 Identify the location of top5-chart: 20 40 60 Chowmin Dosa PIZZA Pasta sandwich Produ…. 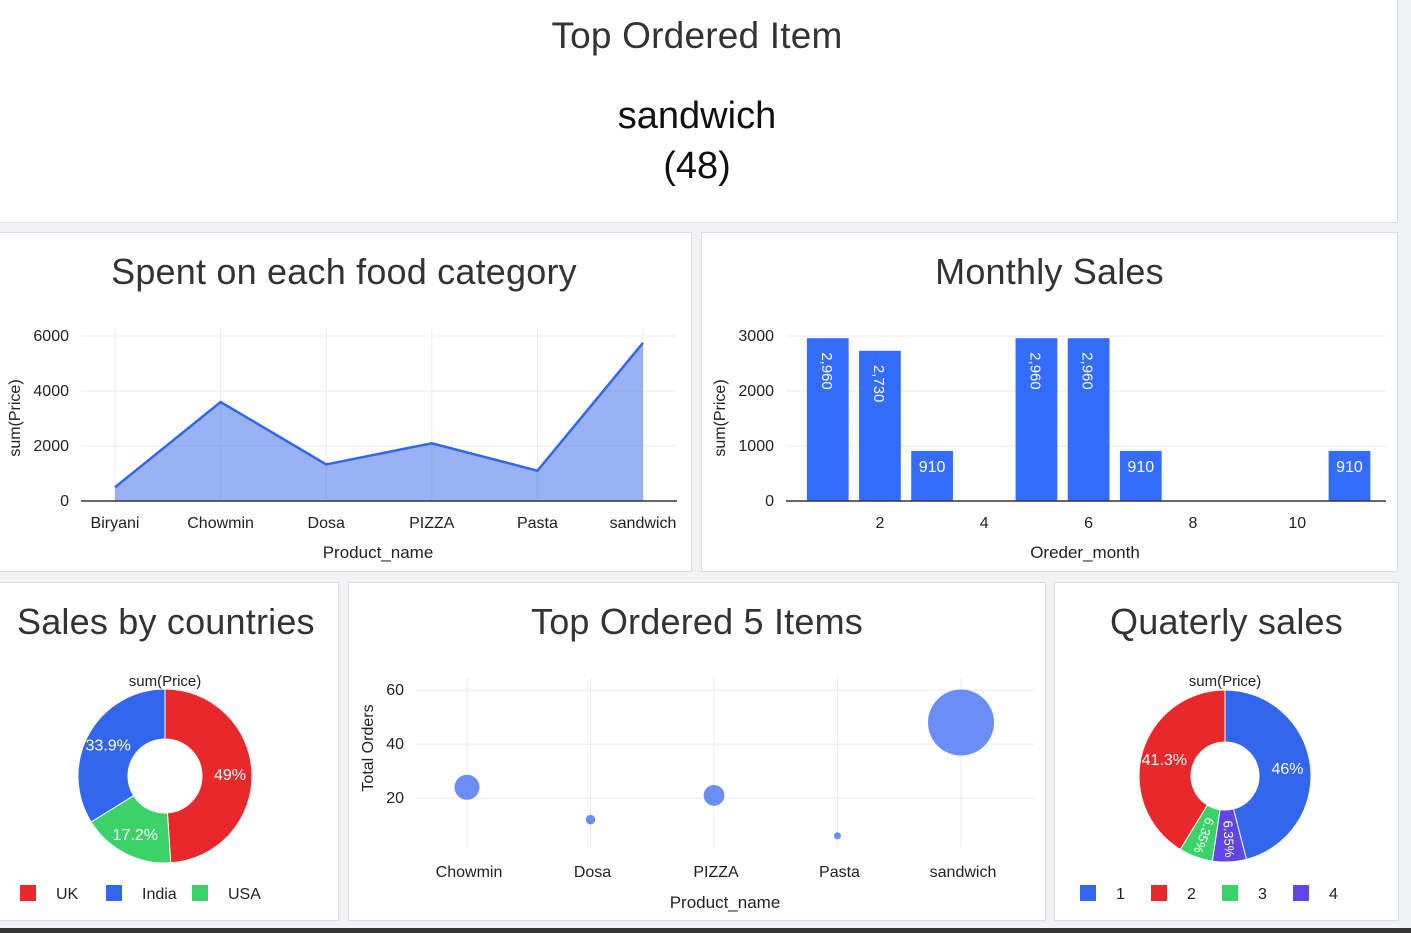
(697, 795).